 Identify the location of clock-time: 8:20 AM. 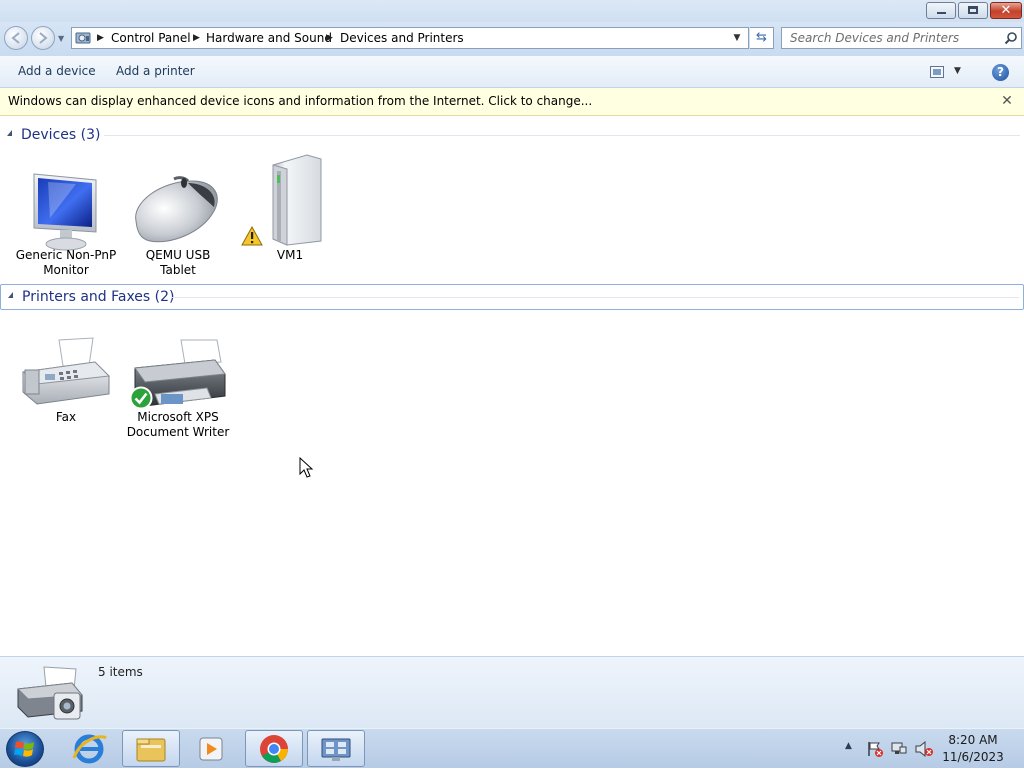
(973, 740).